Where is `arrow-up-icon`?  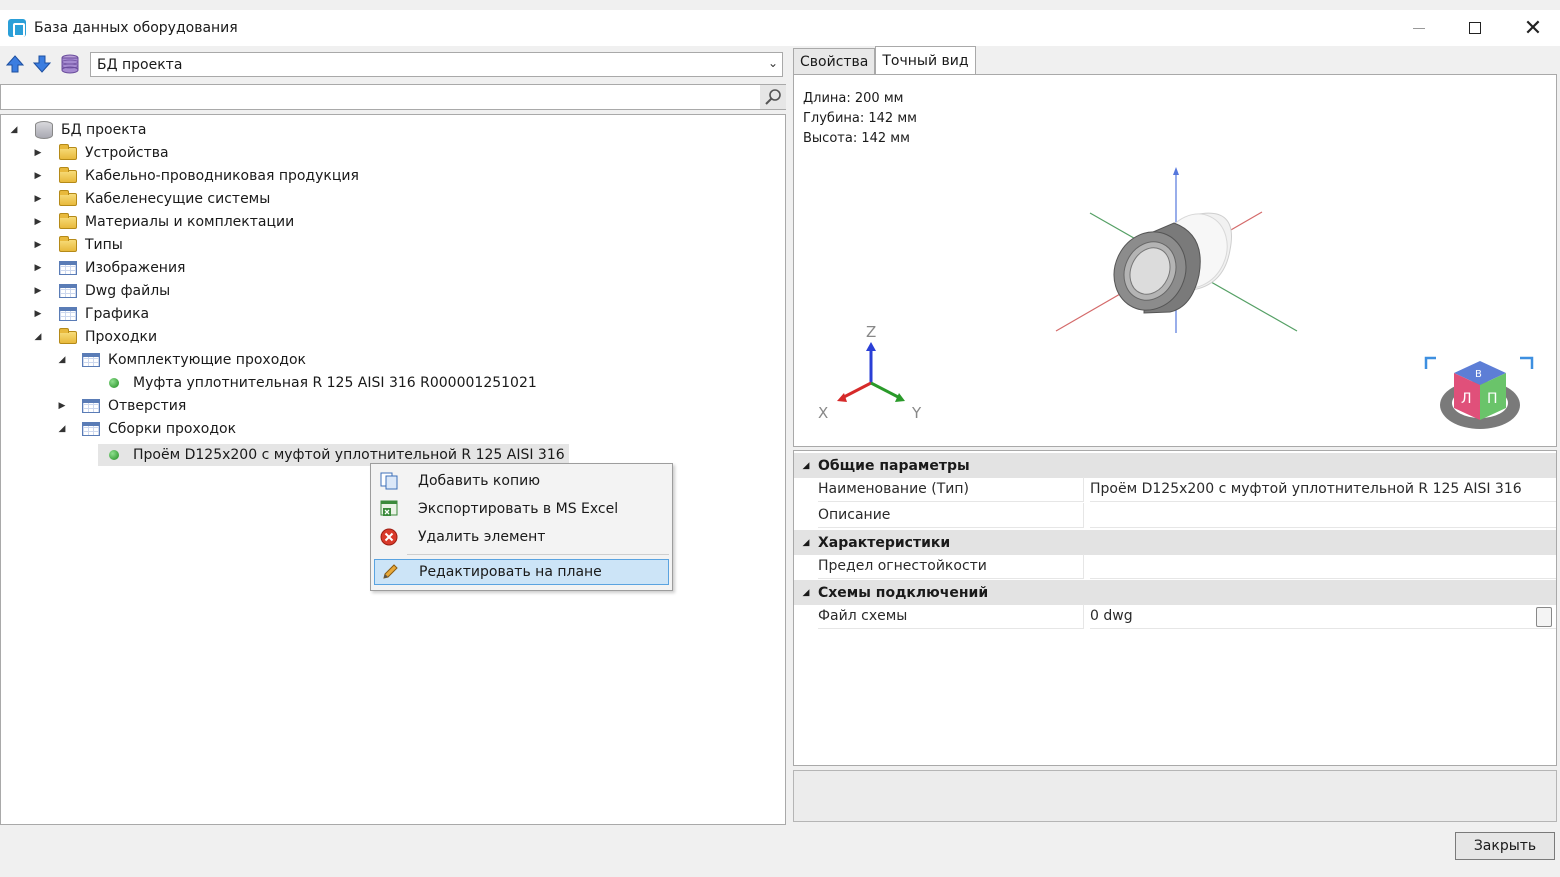
arrow-up-icon is located at coordinates (15, 64).